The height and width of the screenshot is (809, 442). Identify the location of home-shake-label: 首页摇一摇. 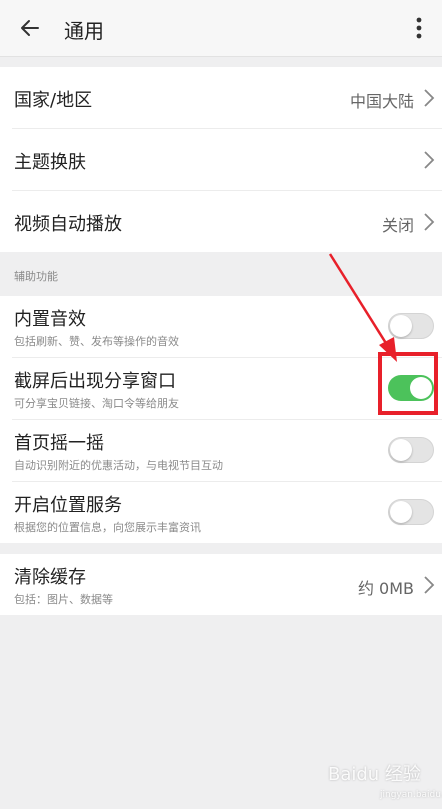
(59, 443).